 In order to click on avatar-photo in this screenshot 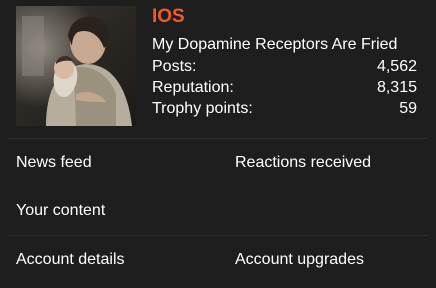, I will do `click(76, 66)`.